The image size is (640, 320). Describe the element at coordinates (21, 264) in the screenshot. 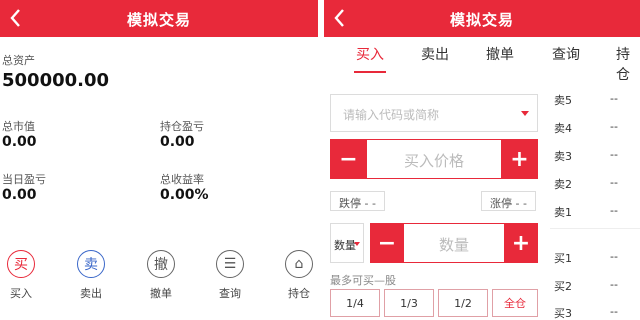

I see `buy-icon: 买` at that location.